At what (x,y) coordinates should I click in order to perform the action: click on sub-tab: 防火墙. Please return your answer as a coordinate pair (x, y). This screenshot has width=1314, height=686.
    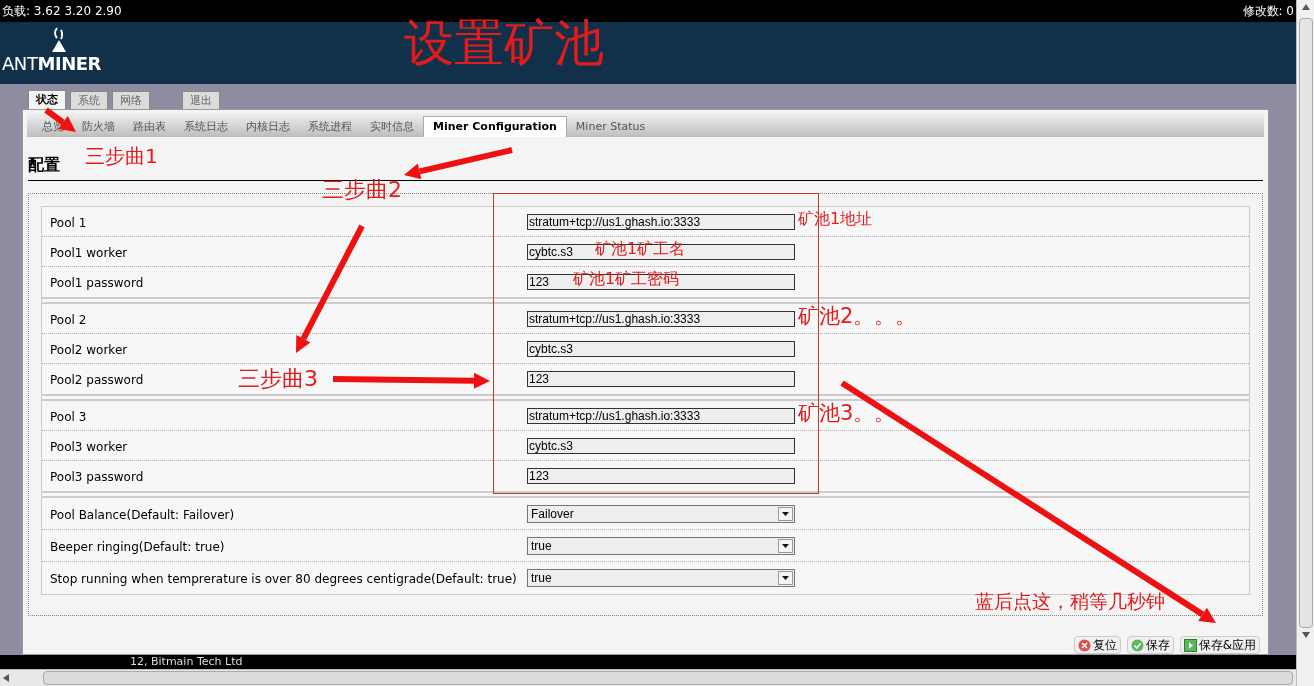
    Looking at the image, I should click on (98, 127).